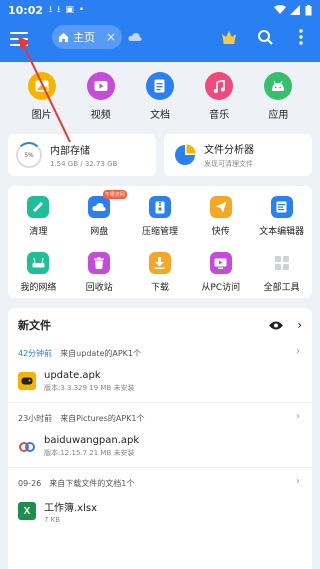 The width and height of the screenshot is (320, 569). I want to click on tool-label: 压缩管理, so click(159, 232).